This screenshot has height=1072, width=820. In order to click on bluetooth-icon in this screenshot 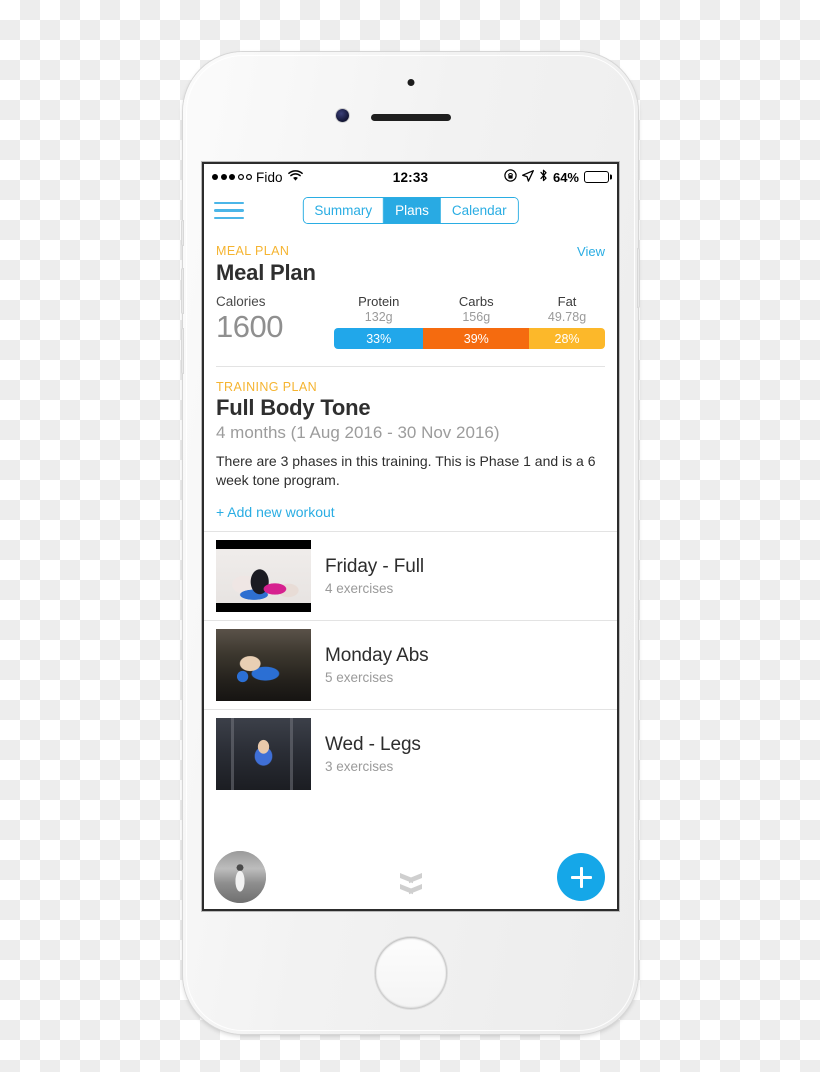, I will do `click(543, 177)`.